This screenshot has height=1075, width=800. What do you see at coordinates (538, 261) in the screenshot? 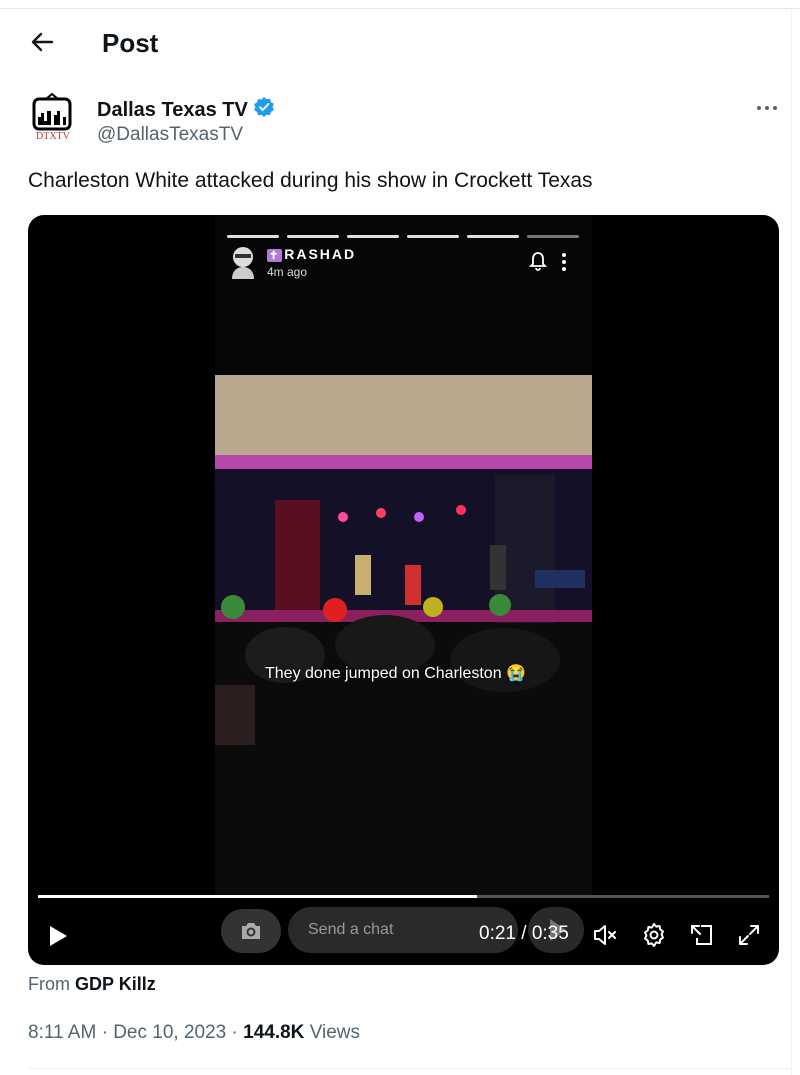
I see `bell-icon` at bounding box center [538, 261].